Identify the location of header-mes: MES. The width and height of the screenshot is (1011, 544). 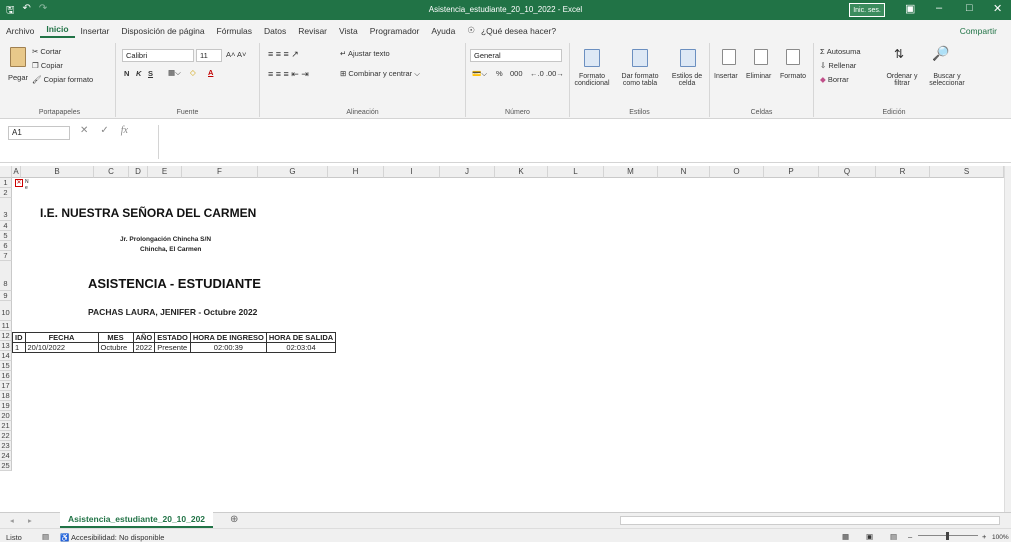
(115, 337).